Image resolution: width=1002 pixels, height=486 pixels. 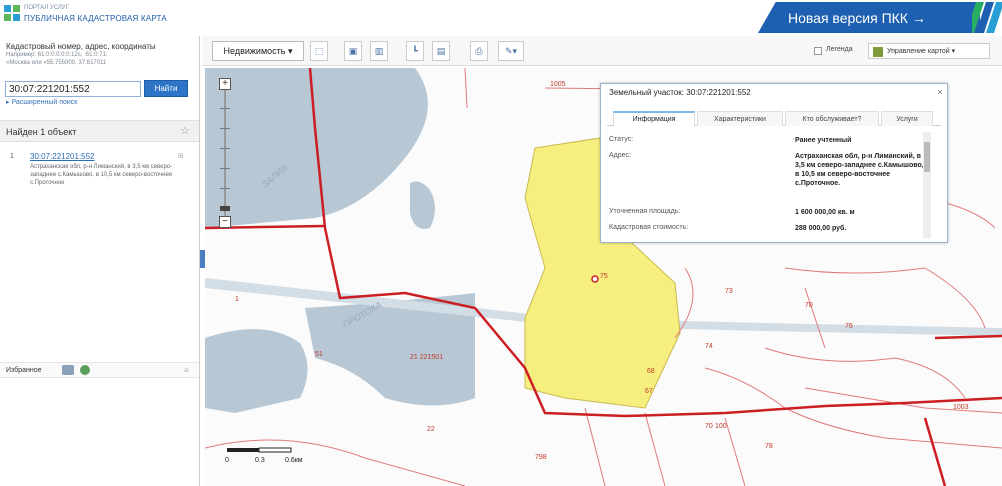 What do you see at coordinates (479, 51) in the screenshot?
I see `print-icon: ⎙` at bounding box center [479, 51].